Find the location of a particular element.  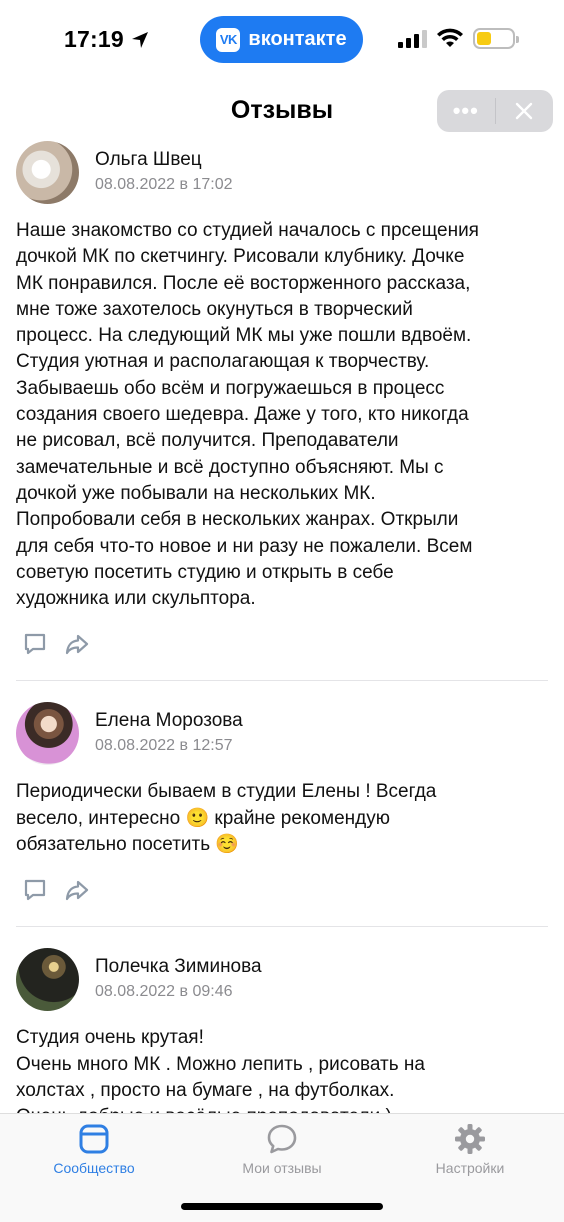

author-name: Ольга Швец is located at coordinates (164, 160).